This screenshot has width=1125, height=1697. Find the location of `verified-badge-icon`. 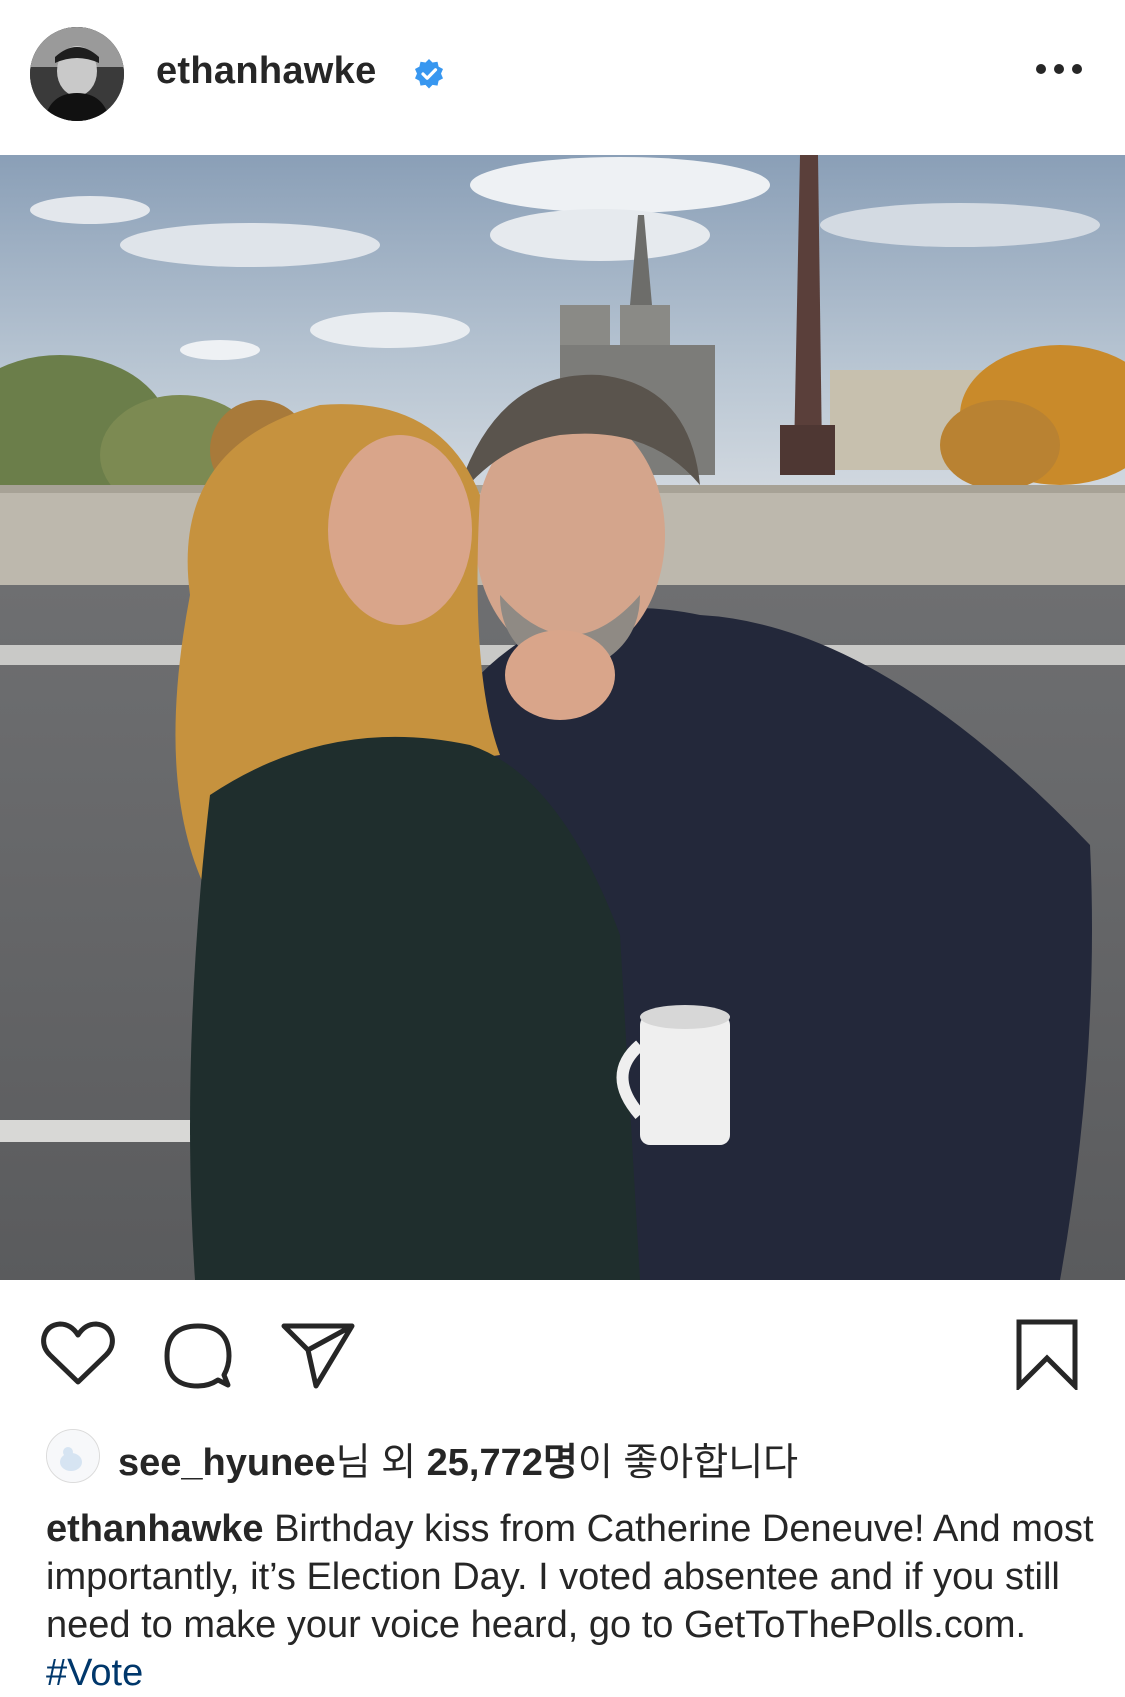

verified-badge-icon is located at coordinates (429, 74).